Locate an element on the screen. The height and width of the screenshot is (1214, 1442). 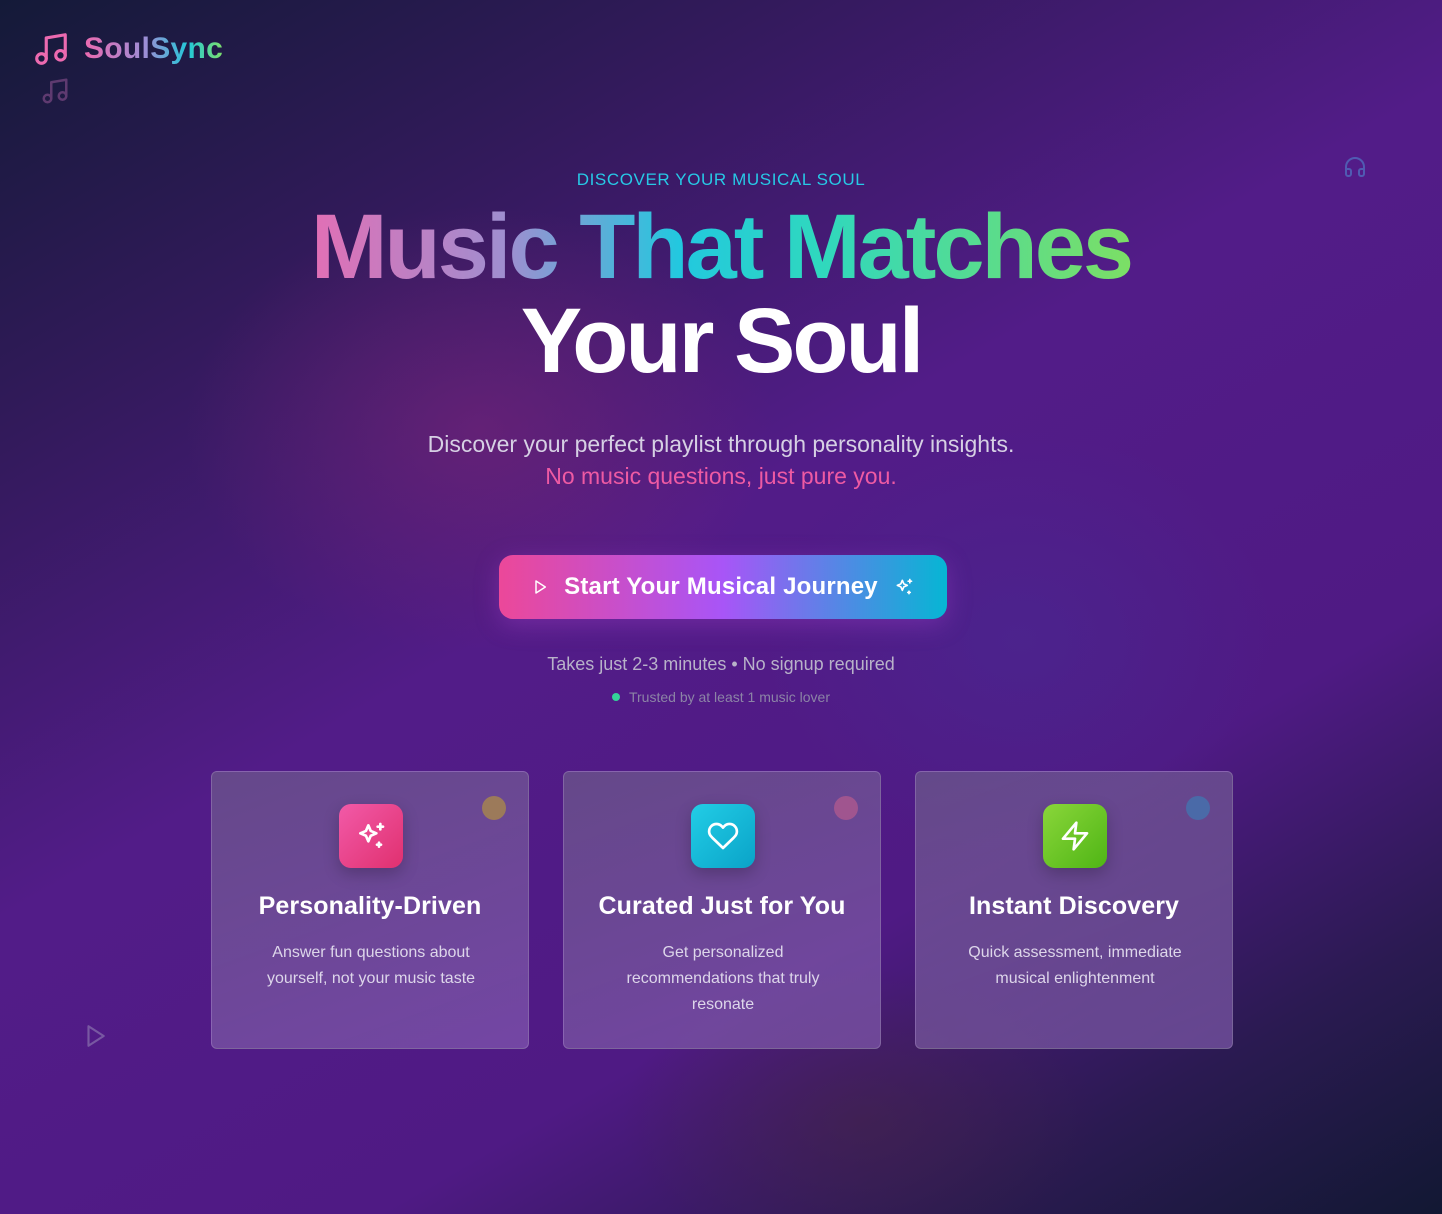
trust-text: Trusted by at least 1 music lover is located at coordinates (729, 697).